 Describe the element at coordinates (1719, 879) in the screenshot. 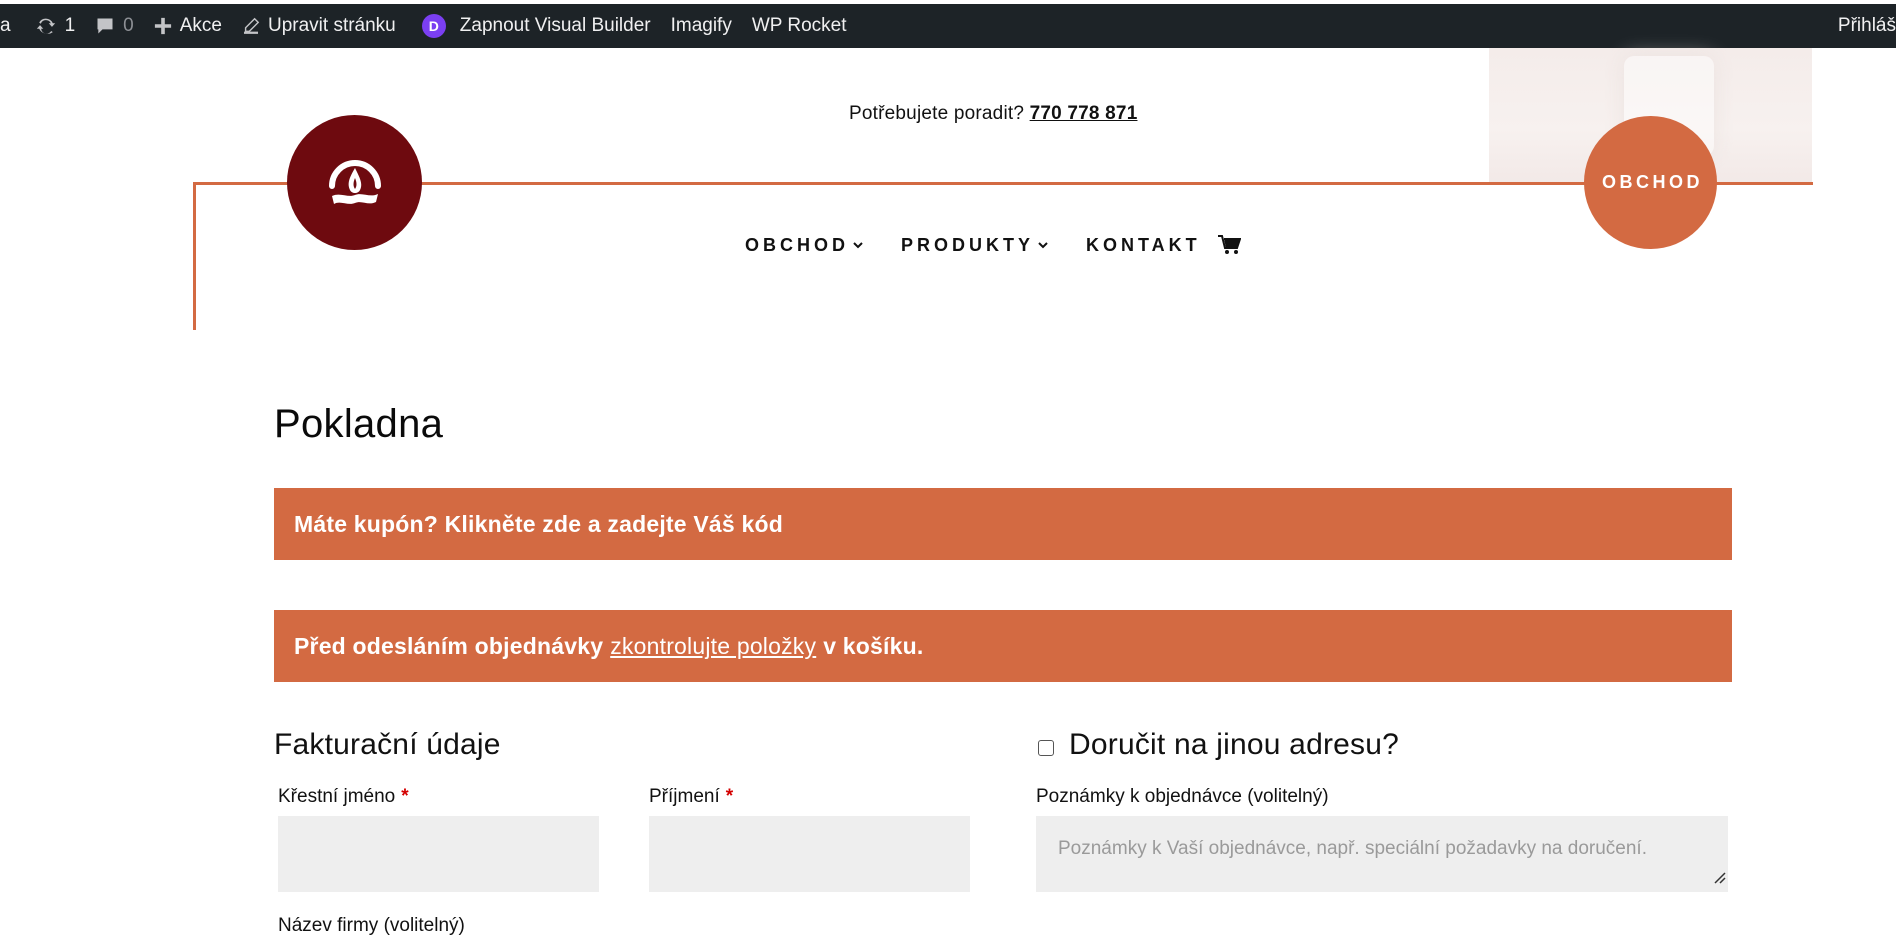

I see `resize-handle-icon` at that location.